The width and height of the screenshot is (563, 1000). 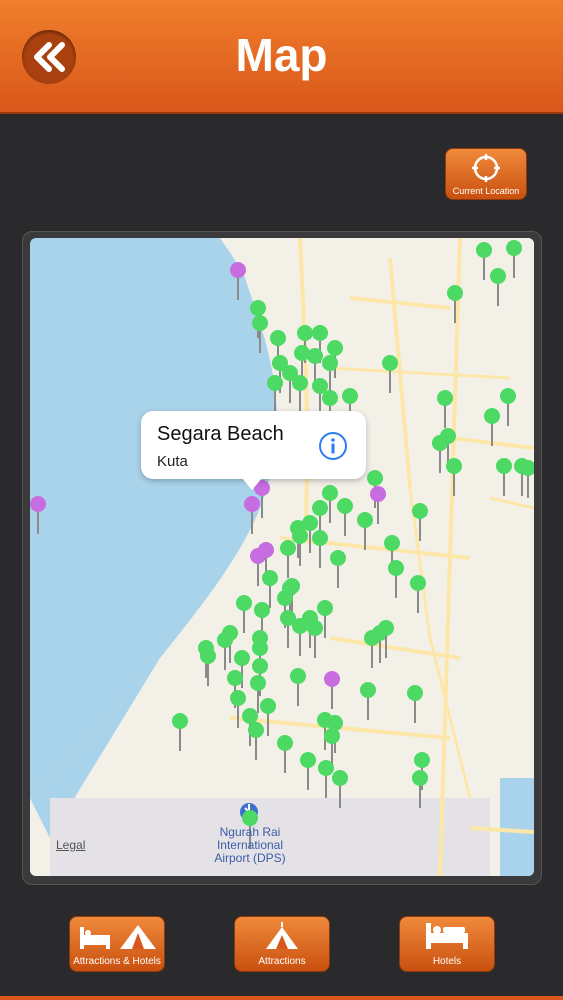 What do you see at coordinates (486, 168) in the screenshot?
I see `crosshair-icon` at bounding box center [486, 168].